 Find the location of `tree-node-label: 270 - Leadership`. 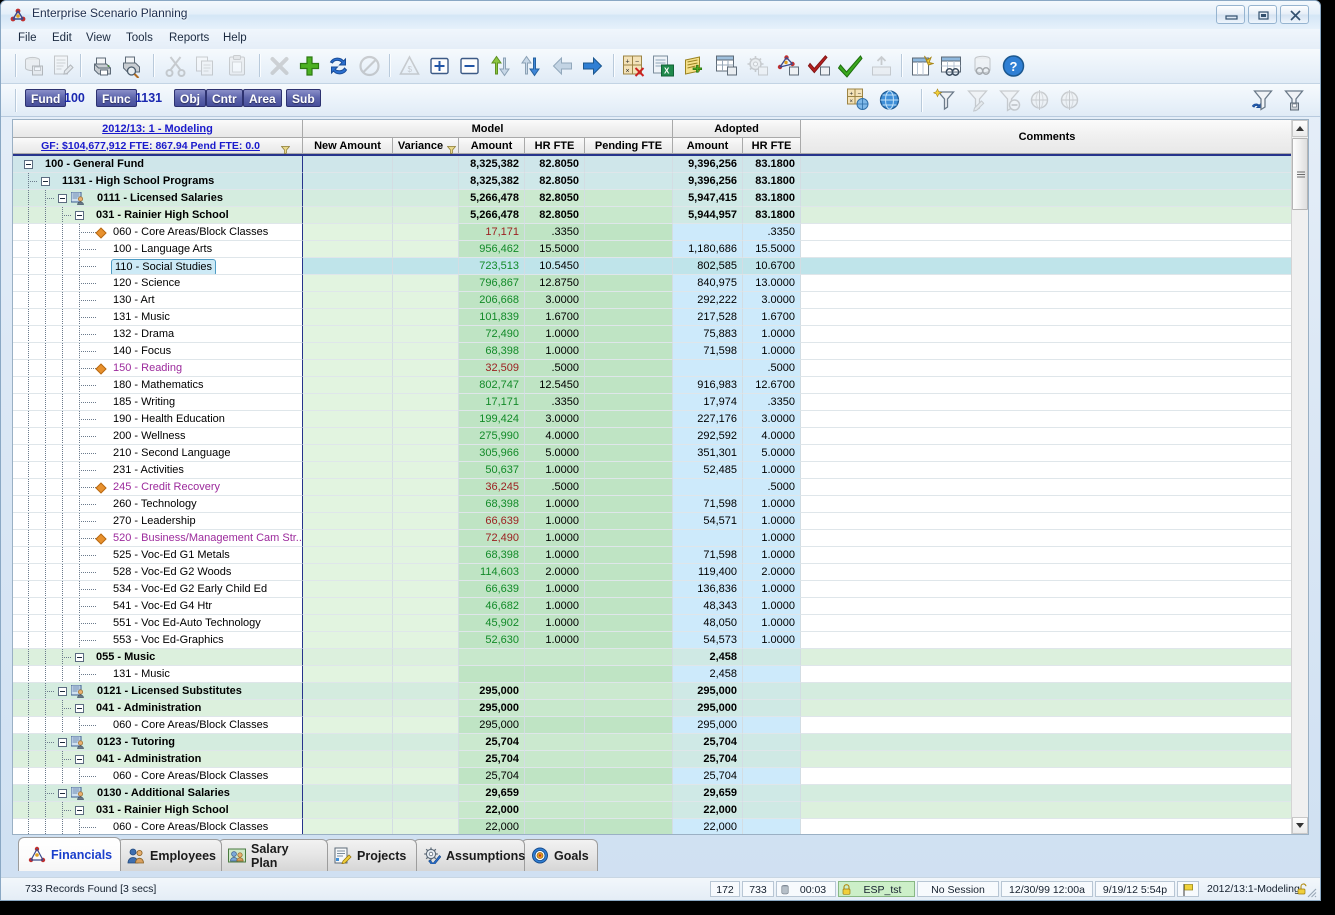

tree-node-label: 270 - Leadership is located at coordinates (154, 521).